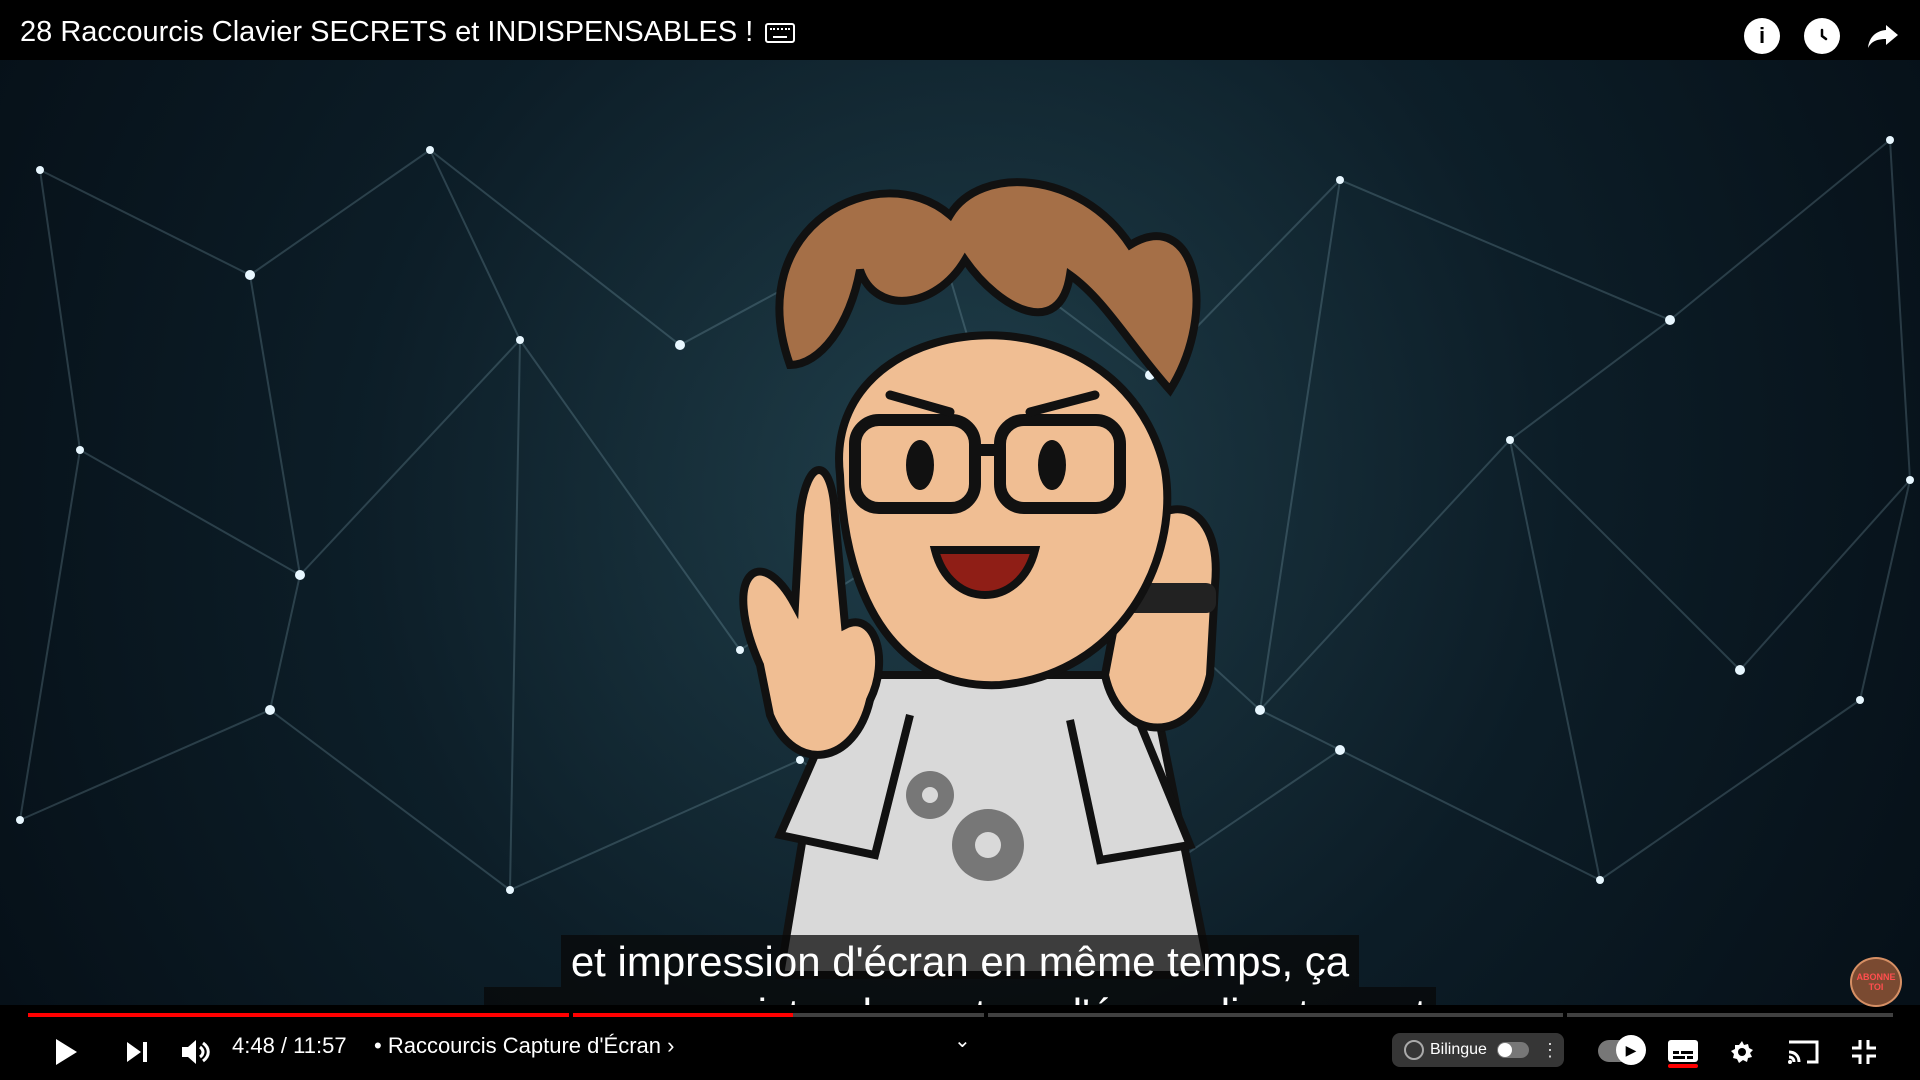  What do you see at coordinates (1683, 1066) in the screenshot?
I see `subtitles-active-indicator` at bounding box center [1683, 1066].